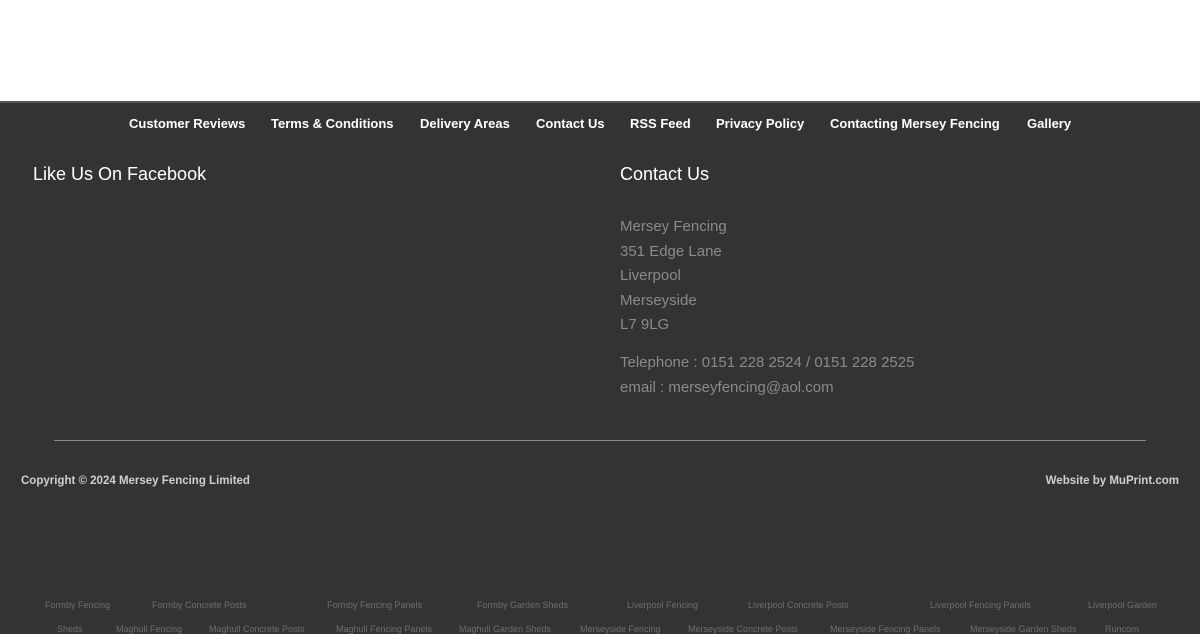  Describe the element at coordinates (70, 629) in the screenshot. I see `seo-link: Sheds` at that location.